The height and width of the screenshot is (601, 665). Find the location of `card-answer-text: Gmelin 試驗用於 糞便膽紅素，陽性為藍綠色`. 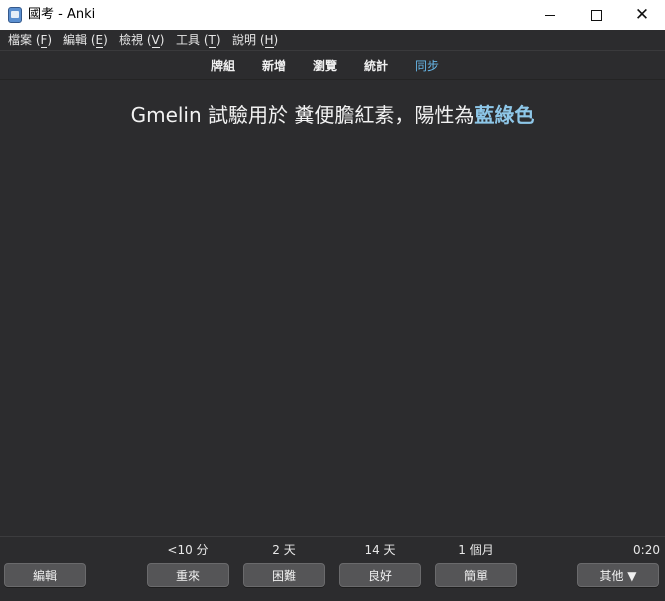

card-answer-text: Gmelin 試驗用於 糞便膽紅素，陽性為藍綠色 is located at coordinates (332, 115).